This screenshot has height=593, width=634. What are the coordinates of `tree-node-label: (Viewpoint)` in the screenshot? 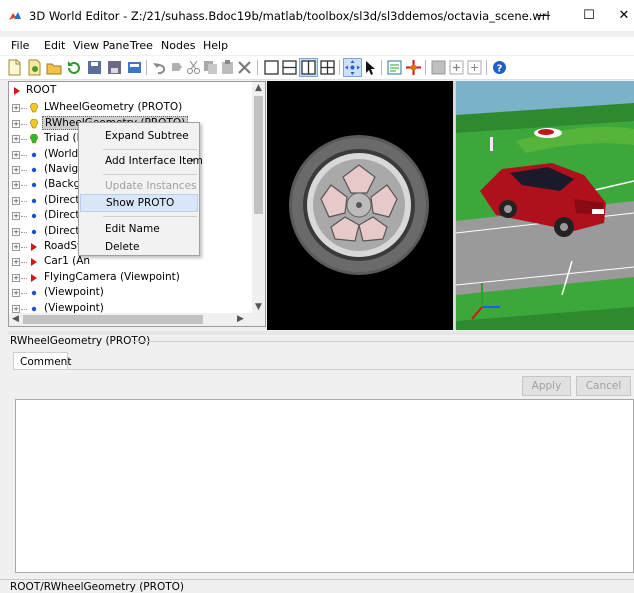 It's located at (74, 292).